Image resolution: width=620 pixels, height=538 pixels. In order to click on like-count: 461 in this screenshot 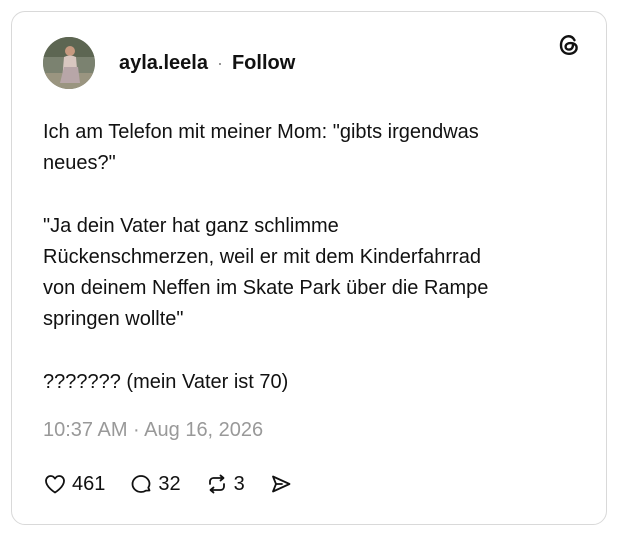, I will do `click(89, 483)`.